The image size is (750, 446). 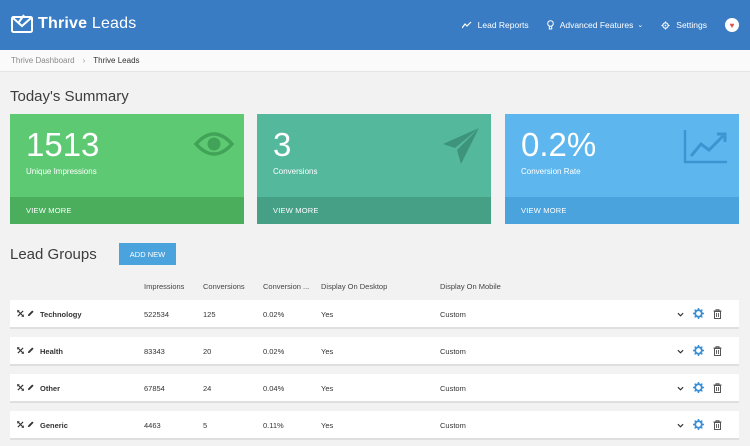 What do you see at coordinates (705, 147) in the screenshot?
I see `trend-chart-icon` at bounding box center [705, 147].